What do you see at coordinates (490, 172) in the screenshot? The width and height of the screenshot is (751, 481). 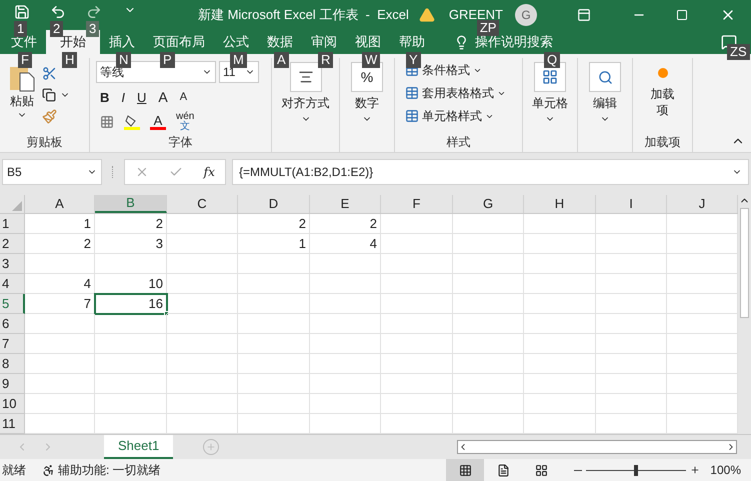 I see `formula-field: {=MMULT(A1:B2,D1:E2)}` at bounding box center [490, 172].